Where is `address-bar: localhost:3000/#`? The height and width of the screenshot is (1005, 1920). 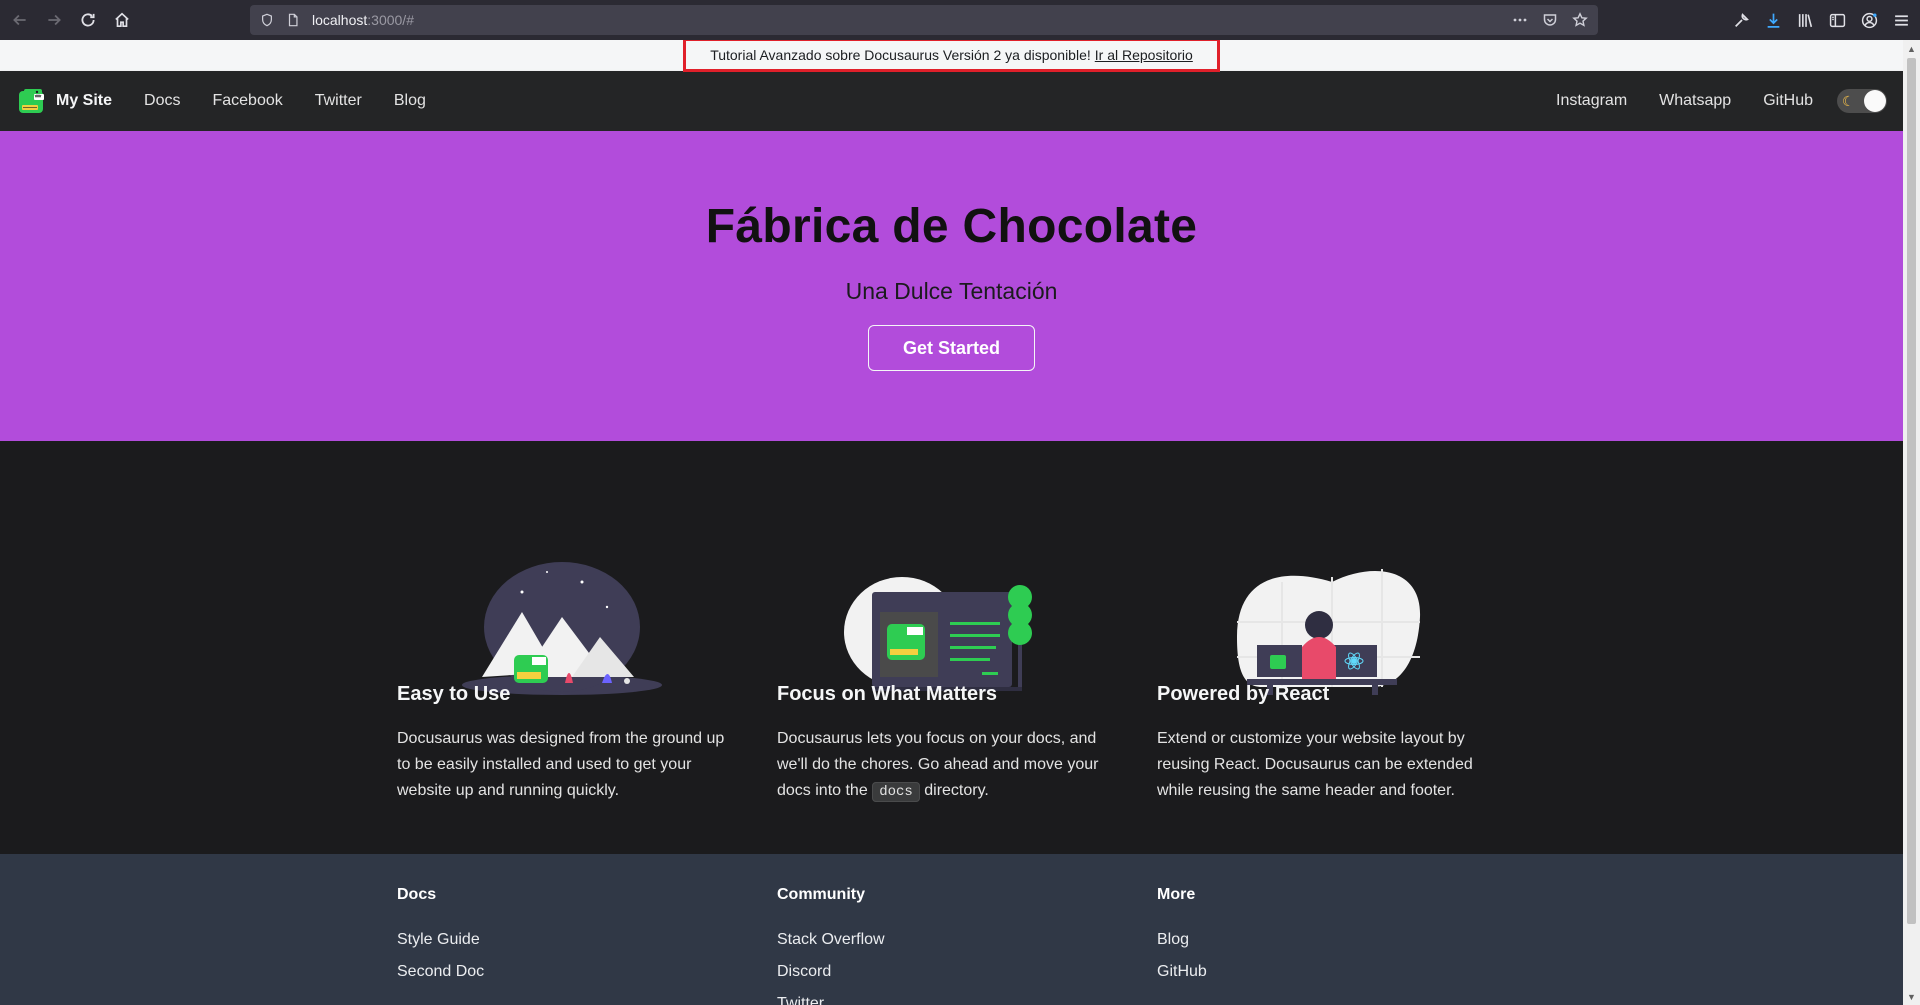 address-bar: localhost:3000/# is located at coordinates (924, 20).